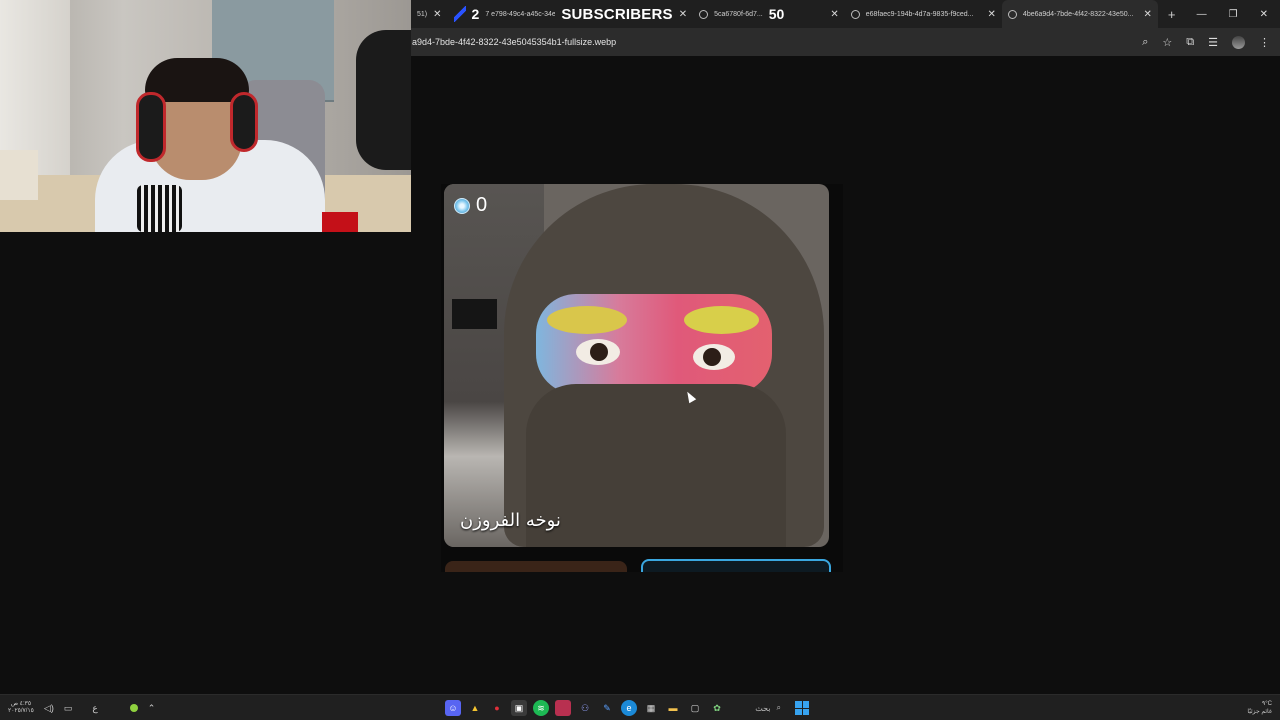 Image resolution: width=1280 pixels, height=720 pixels. Describe the element at coordinates (474, 314) in the screenshot. I see `dark-patch` at that location.